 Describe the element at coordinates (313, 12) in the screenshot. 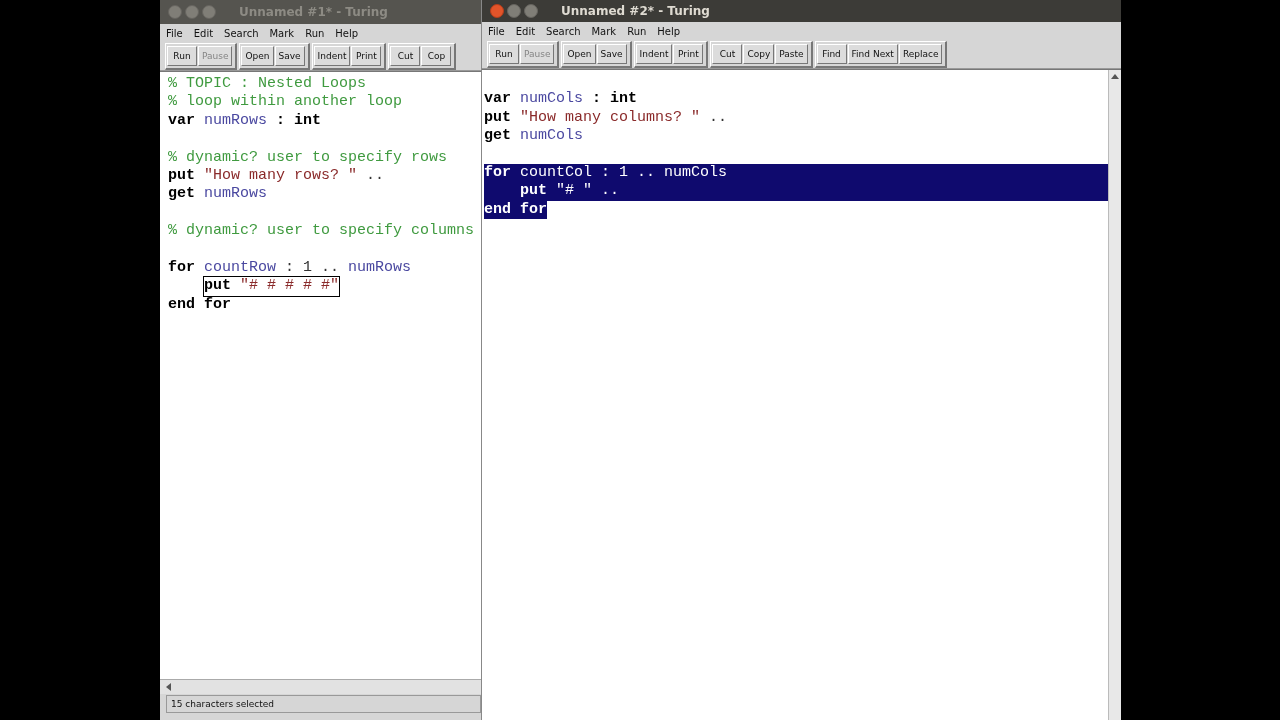

I see `window-title: Unnamed #1* - Turing` at that location.